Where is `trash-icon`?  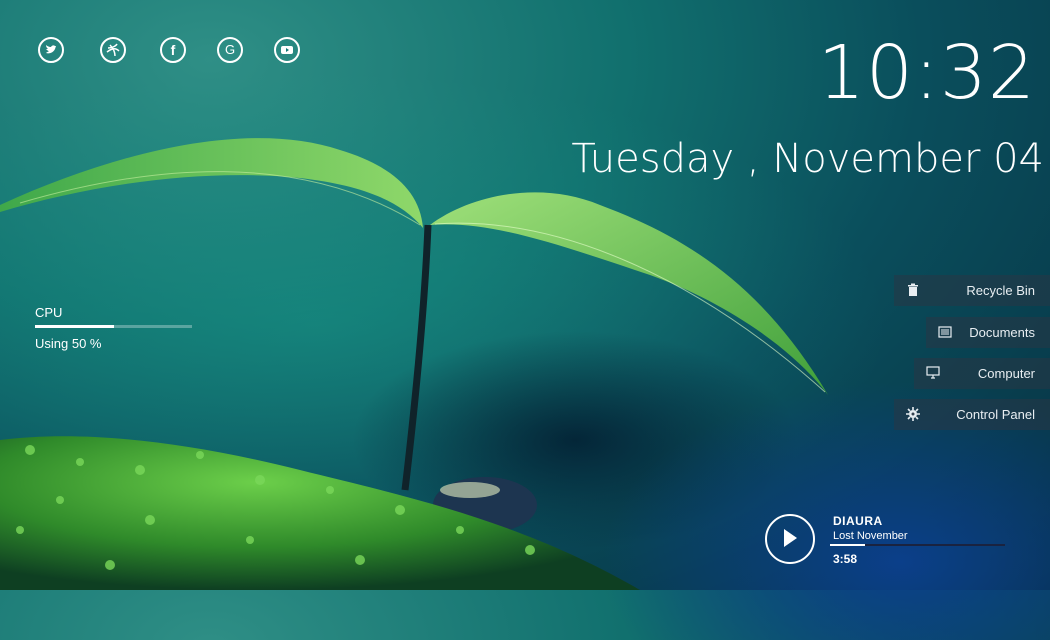 trash-icon is located at coordinates (913, 289).